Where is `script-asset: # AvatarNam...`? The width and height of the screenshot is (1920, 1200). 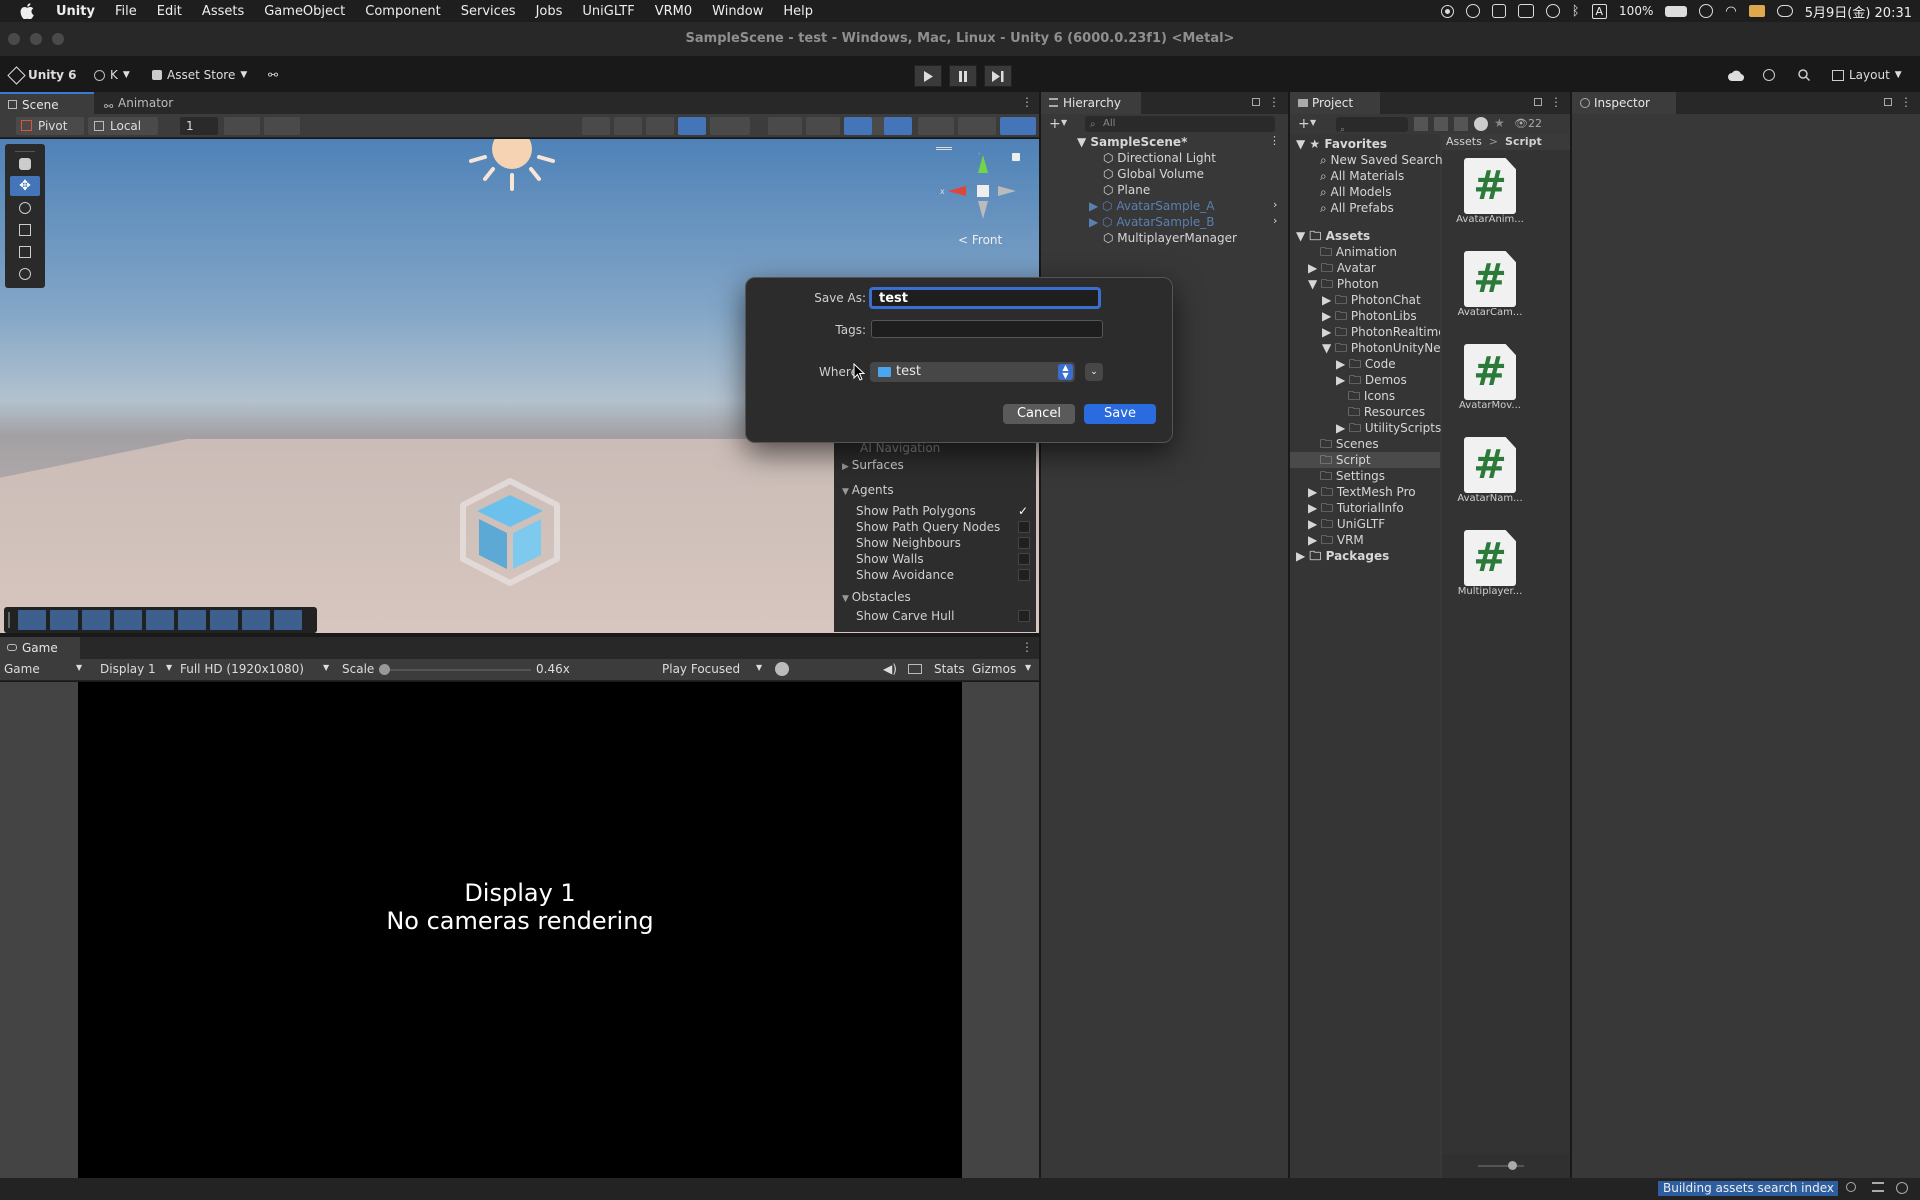
script-asset: # AvatarNam... is located at coordinates (1490, 470).